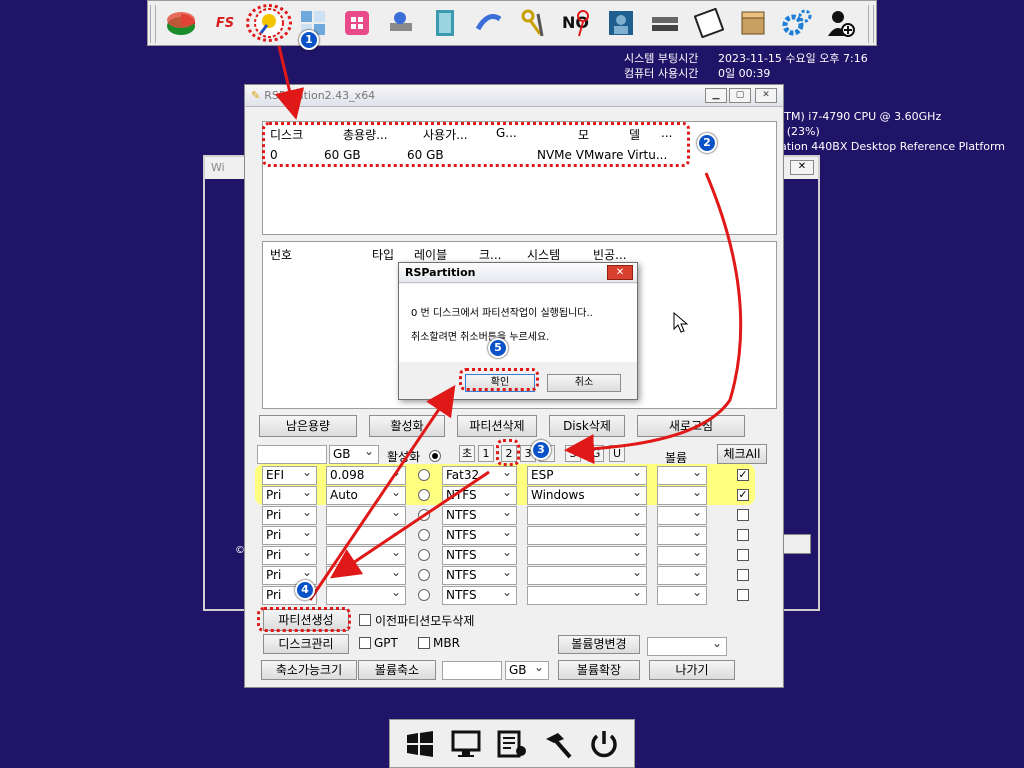 Image resolution: width=1024 pixels, height=768 pixels. I want to click on step-badge-5: 5, so click(498, 348).